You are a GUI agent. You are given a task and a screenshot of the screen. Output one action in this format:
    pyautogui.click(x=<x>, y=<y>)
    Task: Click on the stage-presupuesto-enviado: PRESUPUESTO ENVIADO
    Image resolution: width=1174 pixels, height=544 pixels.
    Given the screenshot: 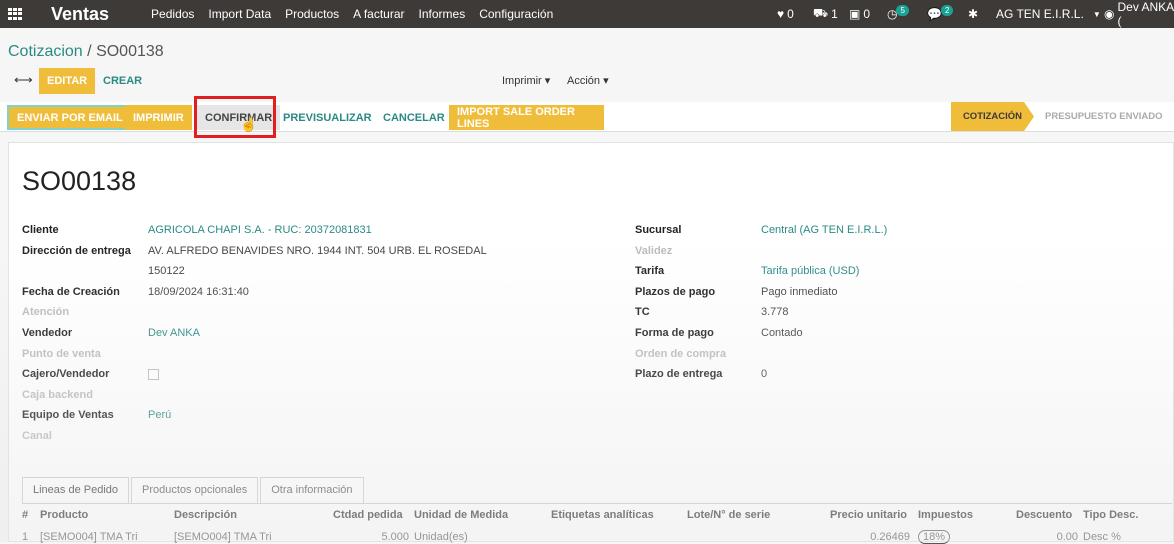 What is the action you would take?
    pyautogui.click(x=1104, y=116)
    